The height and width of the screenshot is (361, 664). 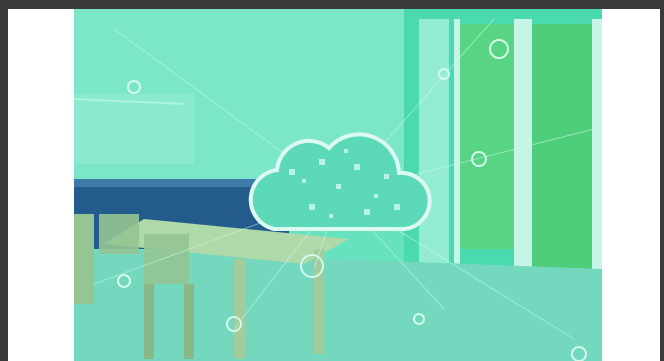 I want to click on viewer-top-bar, so click(x=332, y=4).